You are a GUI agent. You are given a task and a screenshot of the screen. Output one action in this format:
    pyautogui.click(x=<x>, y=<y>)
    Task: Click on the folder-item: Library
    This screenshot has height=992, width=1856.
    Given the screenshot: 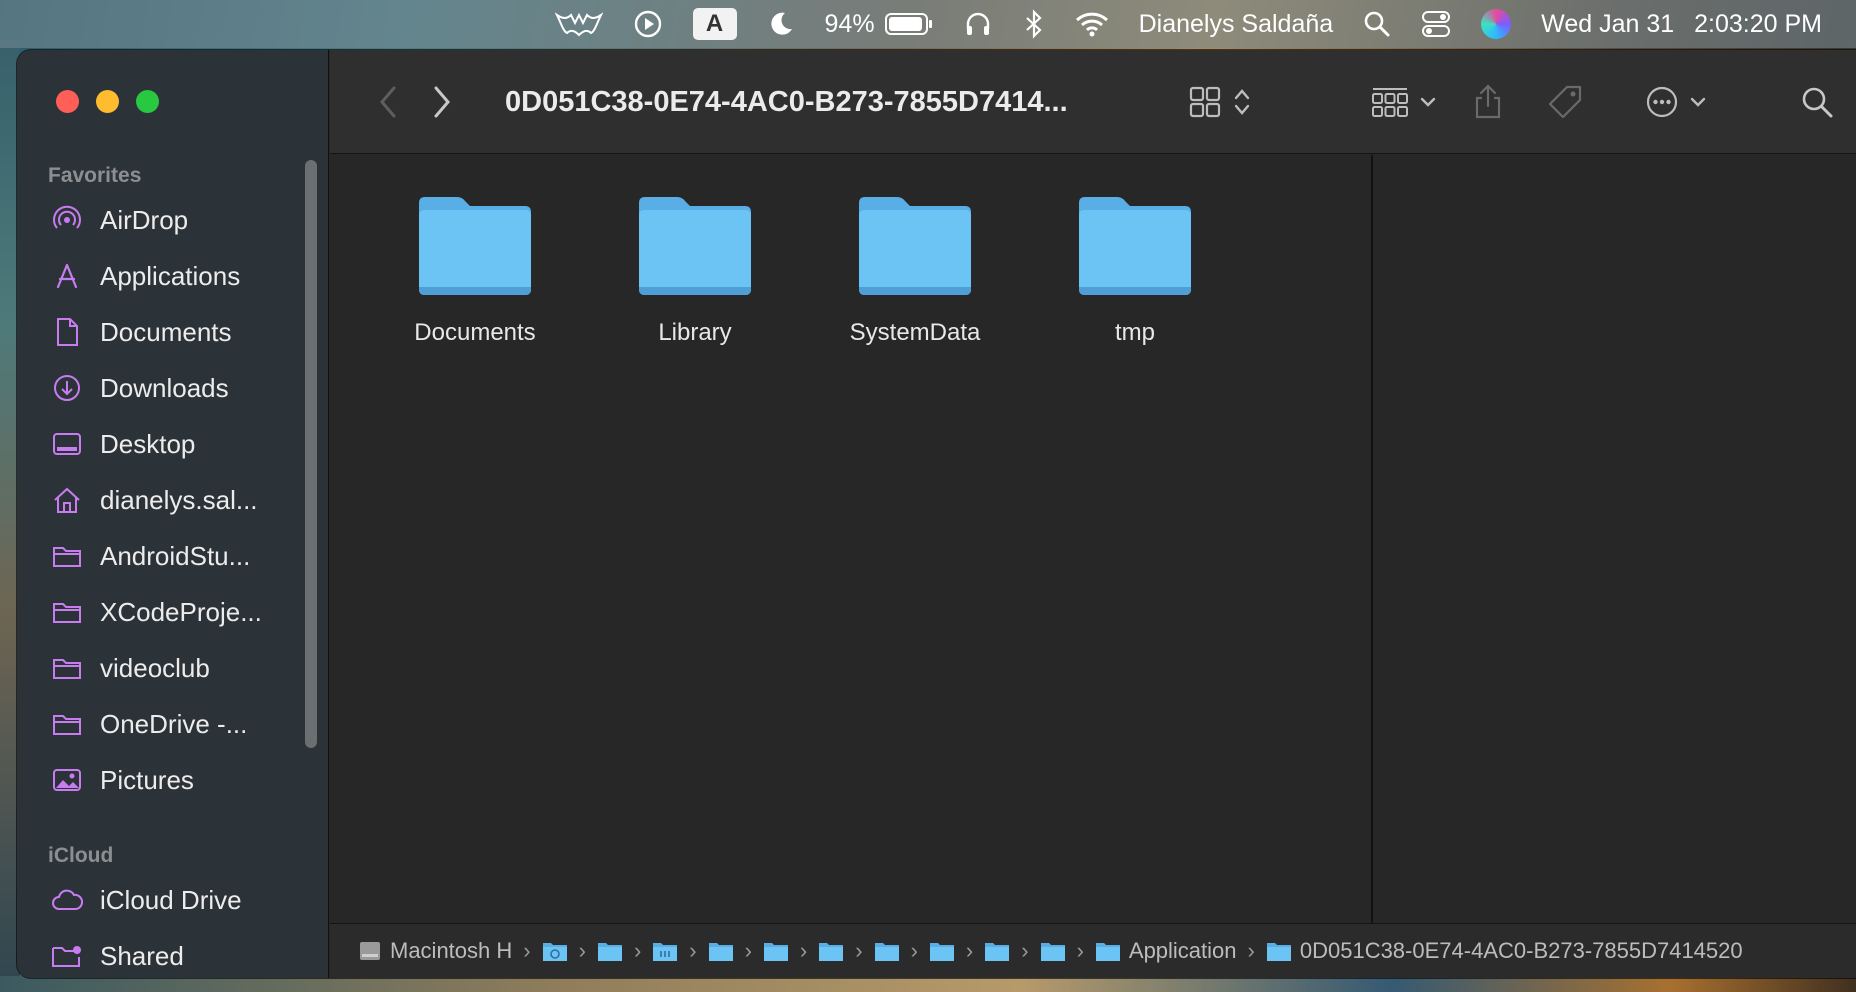 What is the action you would take?
    pyautogui.click(x=695, y=271)
    